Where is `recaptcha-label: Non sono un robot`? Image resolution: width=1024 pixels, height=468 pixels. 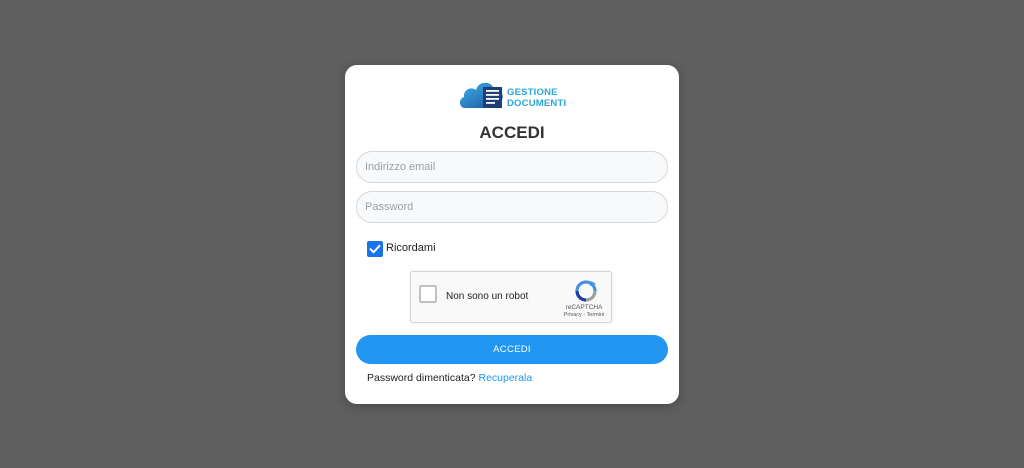 recaptcha-label: Non sono un robot is located at coordinates (487, 296).